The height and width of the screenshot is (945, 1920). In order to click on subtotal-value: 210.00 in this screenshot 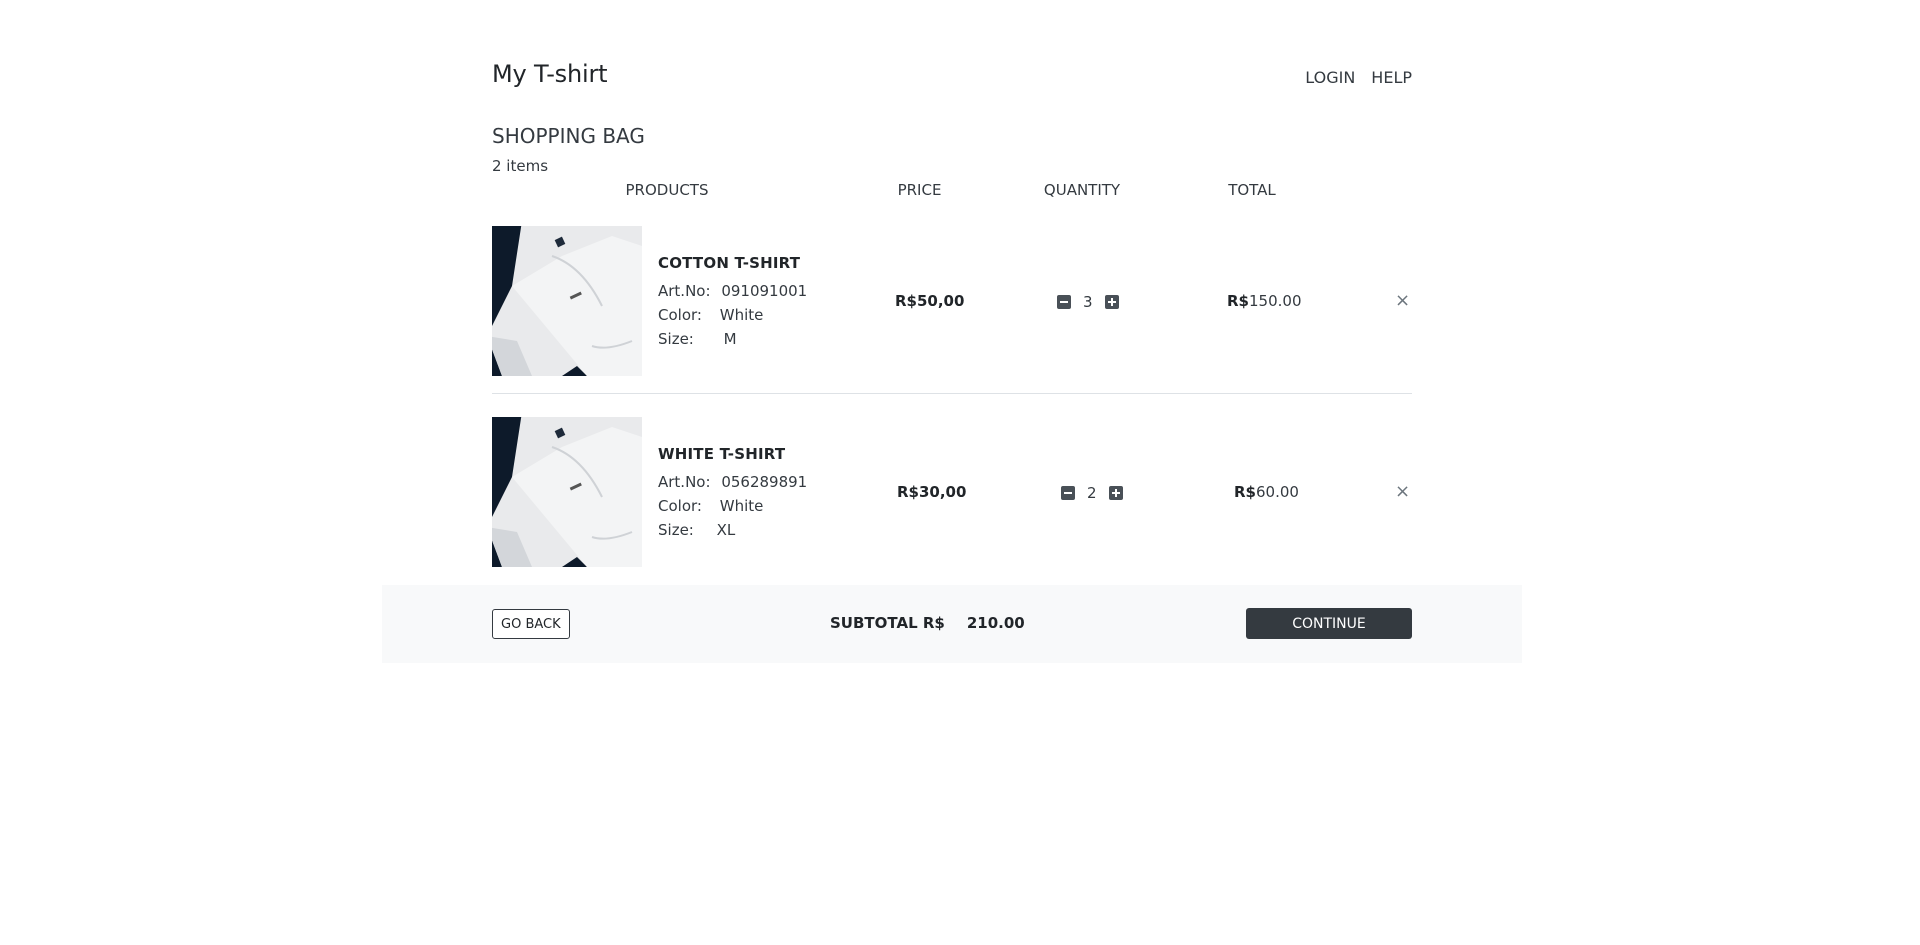, I will do `click(995, 623)`.